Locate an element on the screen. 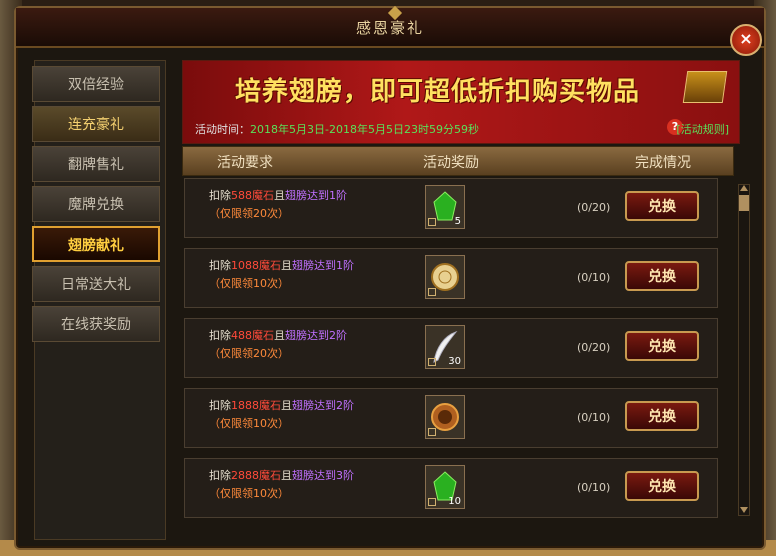 This screenshot has width=776, height=556. item-count: 10 is located at coordinates (454, 501).